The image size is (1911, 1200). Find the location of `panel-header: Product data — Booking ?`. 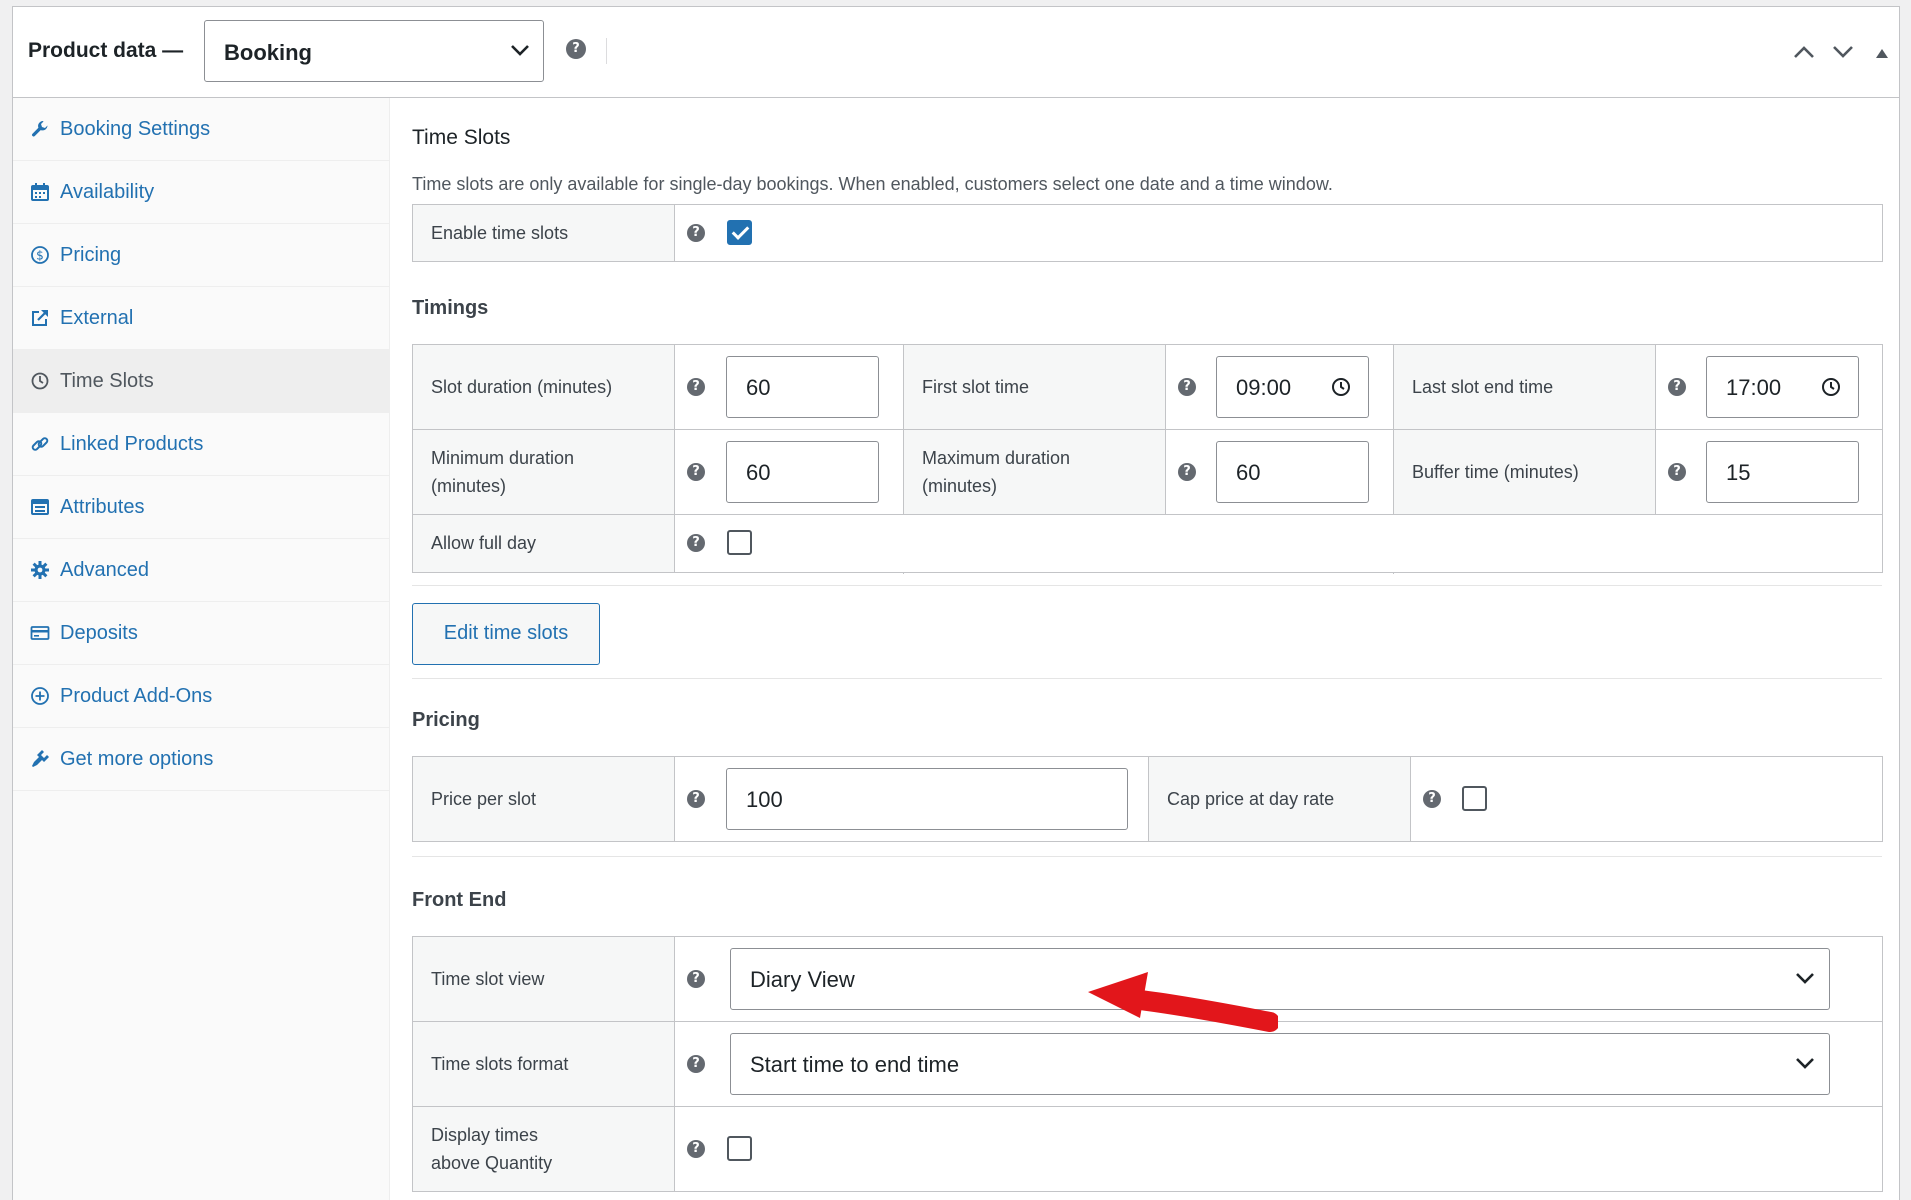

panel-header: Product data — Booking ? is located at coordinates (956, 52).